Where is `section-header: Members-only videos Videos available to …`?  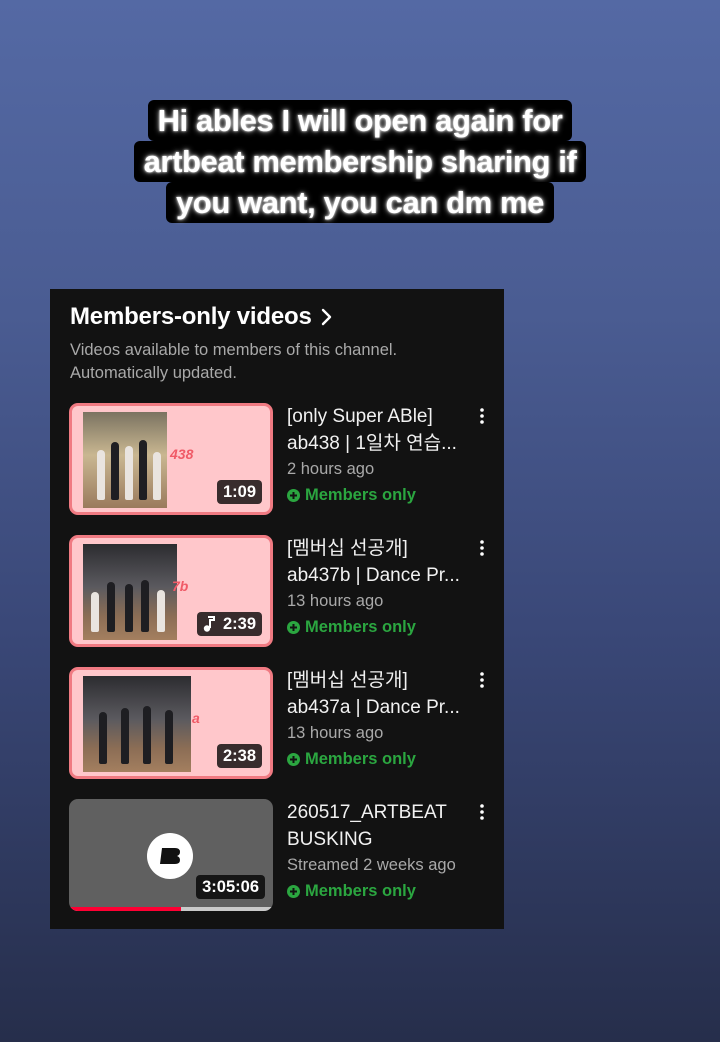
section-header: Members-only videos Videos available to … is located at coordinates (233, 344).